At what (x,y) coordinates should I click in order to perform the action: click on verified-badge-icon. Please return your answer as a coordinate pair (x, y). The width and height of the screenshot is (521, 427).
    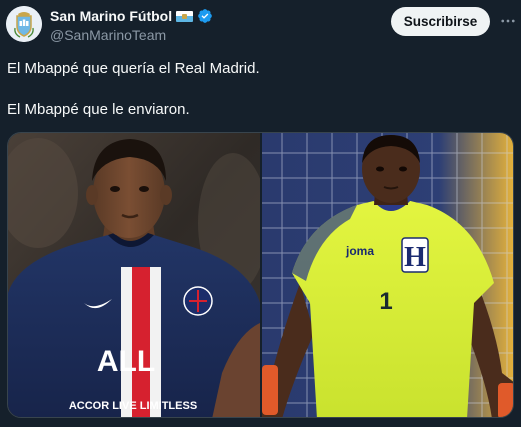
    Looking at the image, I should click on (205, 16).